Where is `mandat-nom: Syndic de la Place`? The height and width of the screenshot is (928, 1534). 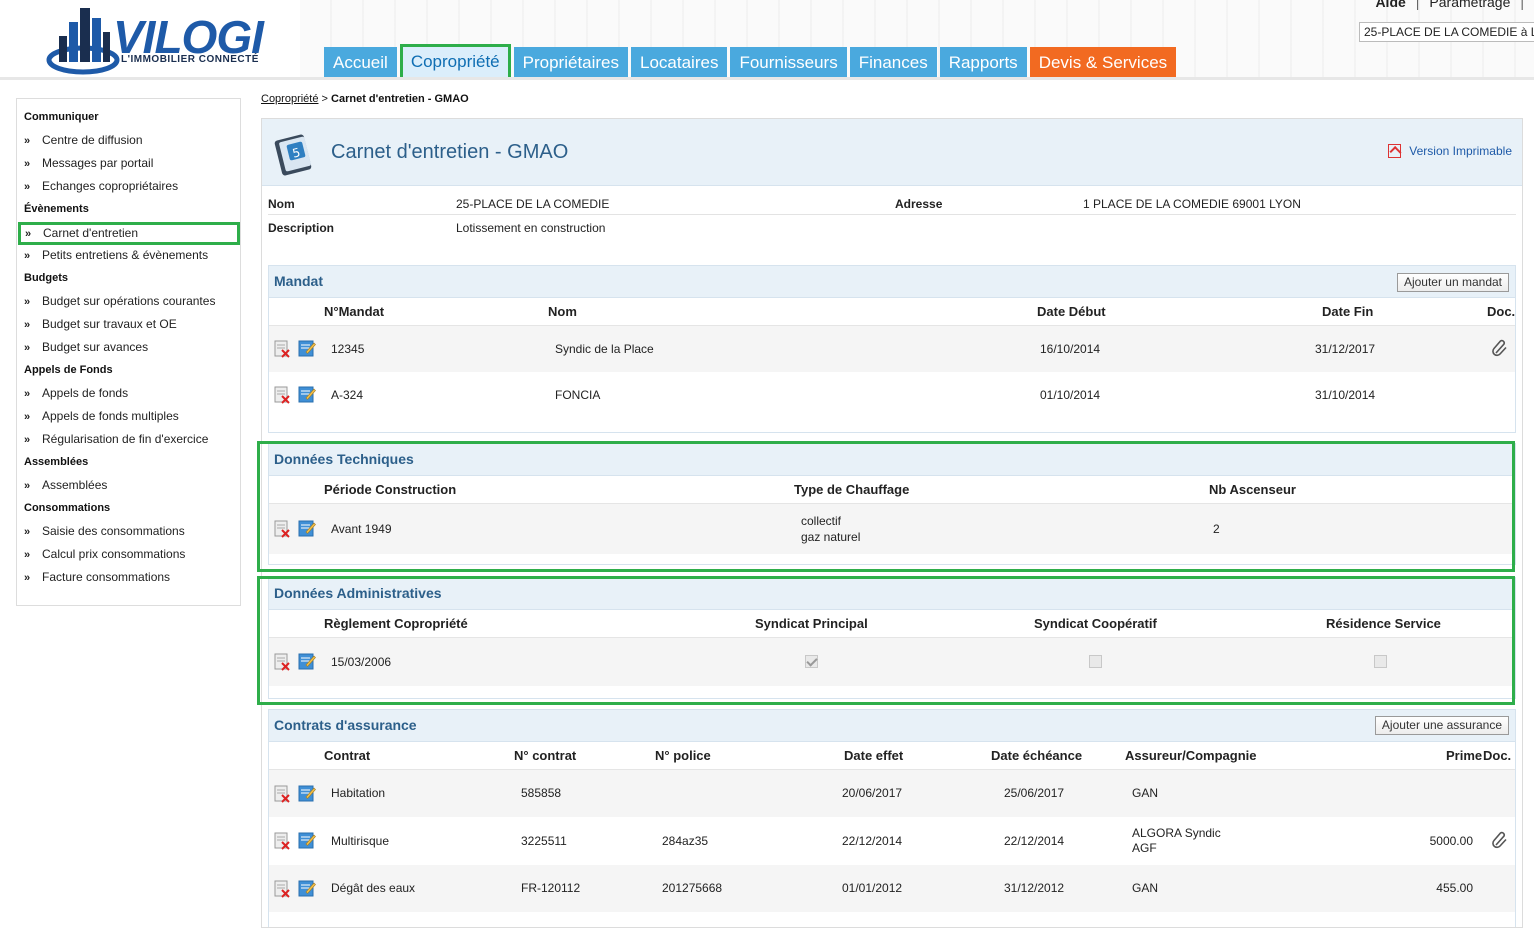
mandat-nom: Syndic de la Place is located at coordinates (604, 349).